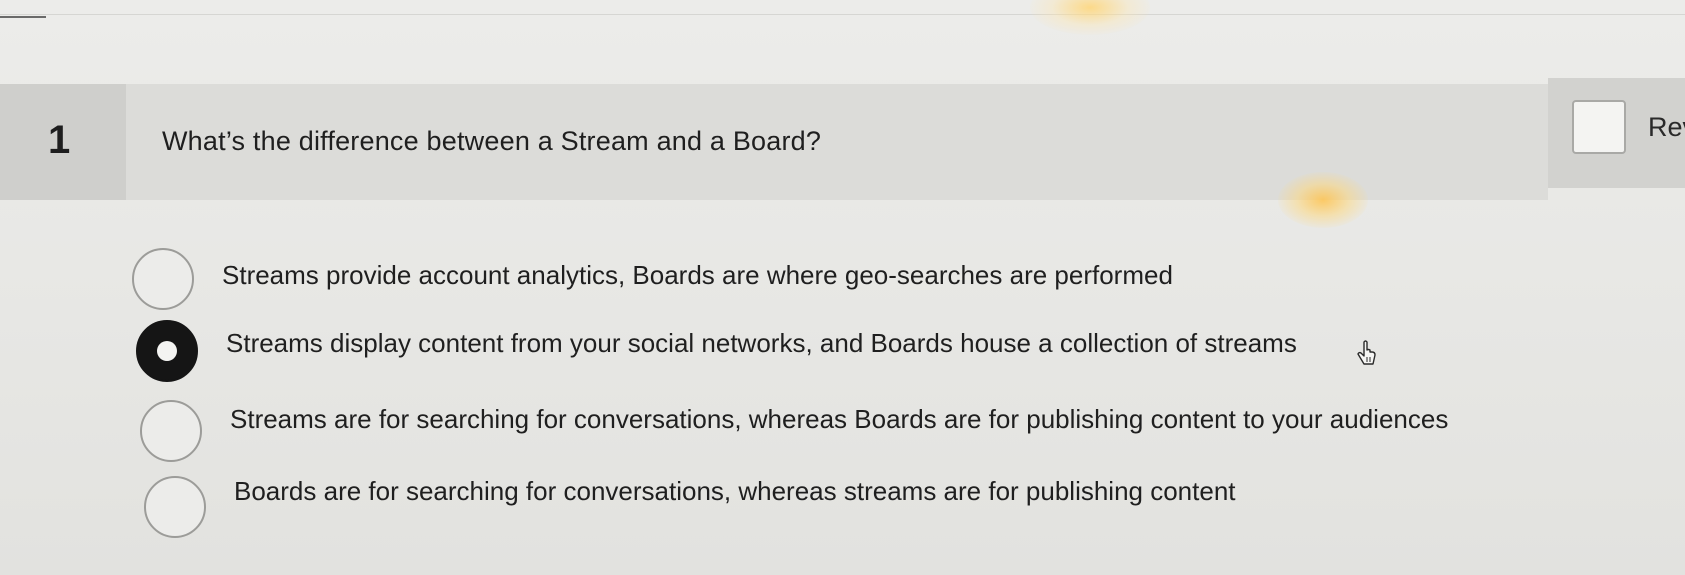 This screenshot has width=1685, height=575. Describe the element at coordinates (59, 140) in the screenshot. I see `question-number: 1` at that location.